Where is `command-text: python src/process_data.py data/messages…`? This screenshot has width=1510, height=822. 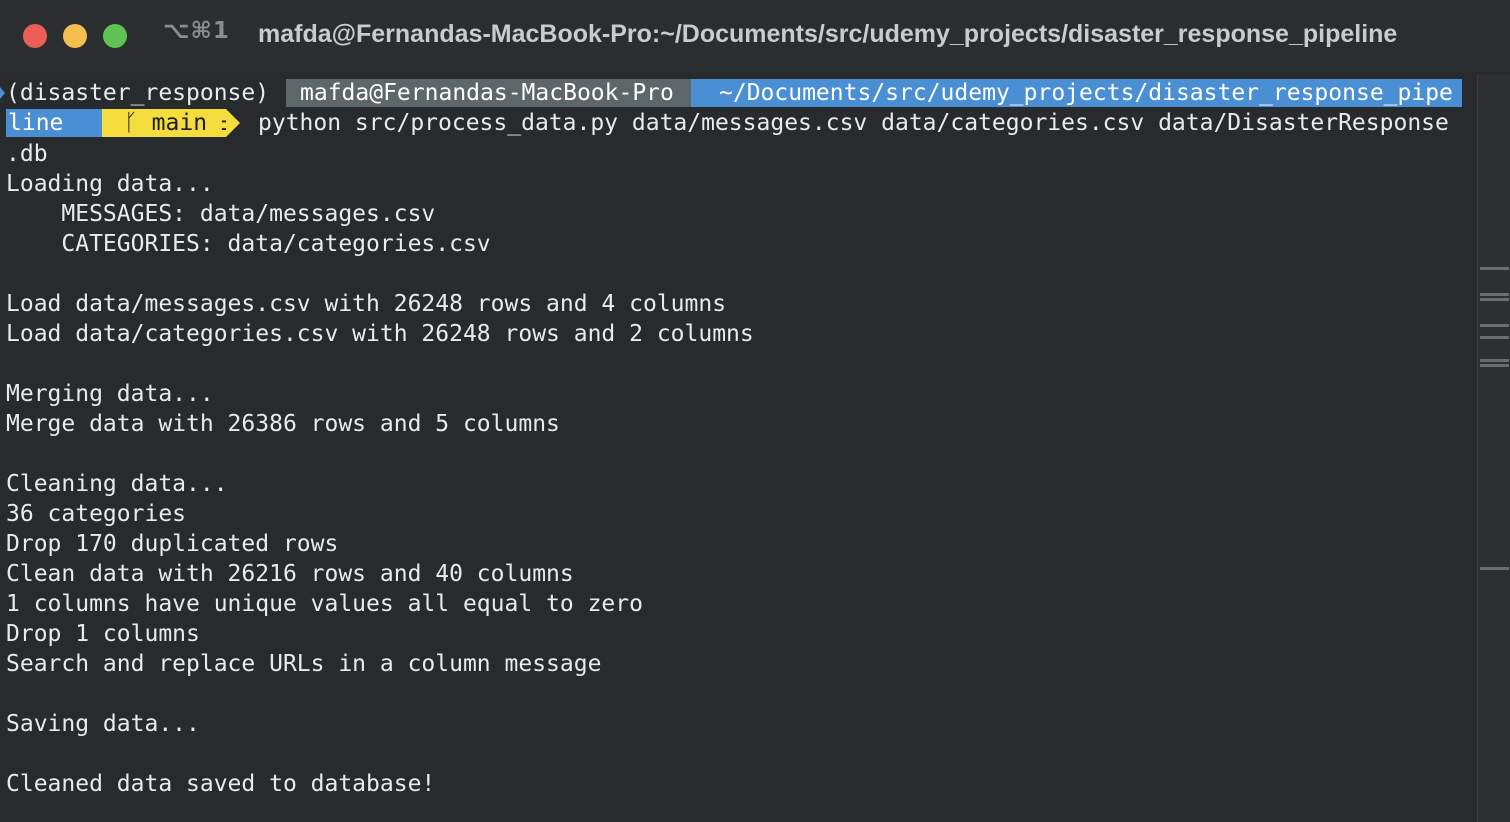
command-text: python src/process_data.py data/messages… is located at coordinates (853, 123).